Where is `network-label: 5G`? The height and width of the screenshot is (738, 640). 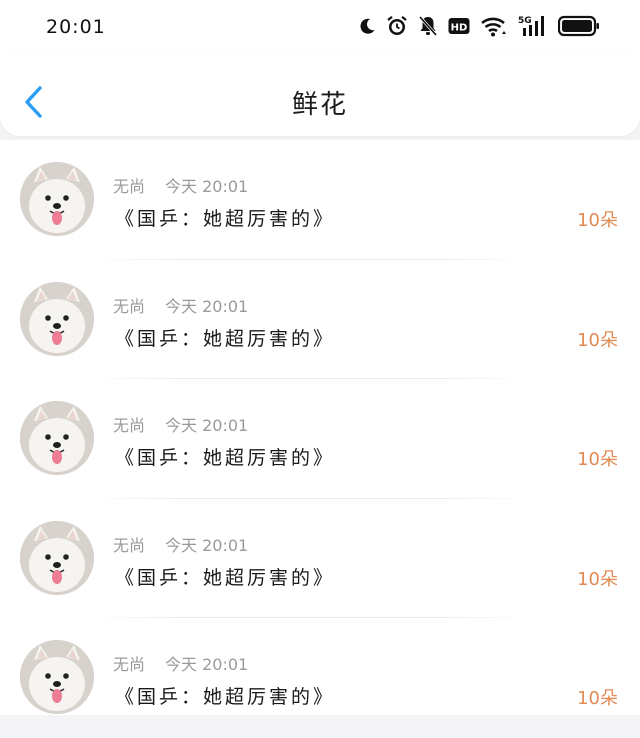
network-label: 5G is located at coordinates (525, 21).